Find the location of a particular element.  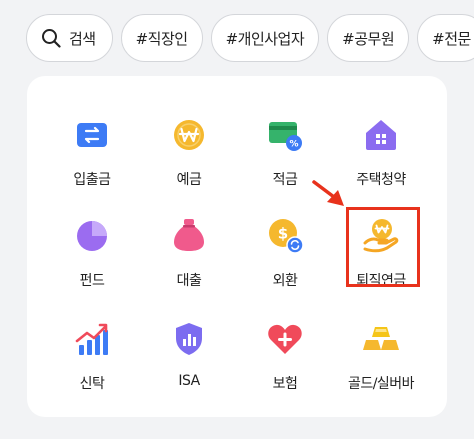

tag-chip-professional: #전문 is located at coordinates (445, 38).